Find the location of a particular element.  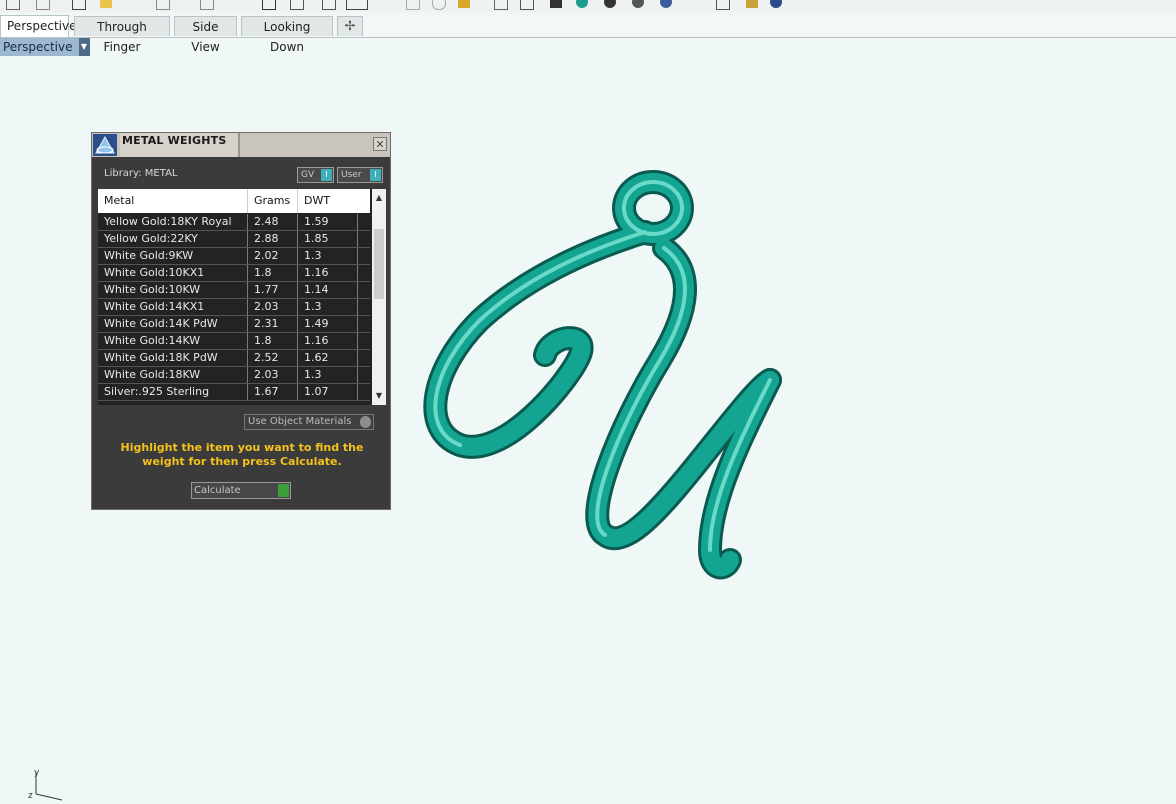

scroll-up-icon: ▲ is located at coordinates (379, 198).